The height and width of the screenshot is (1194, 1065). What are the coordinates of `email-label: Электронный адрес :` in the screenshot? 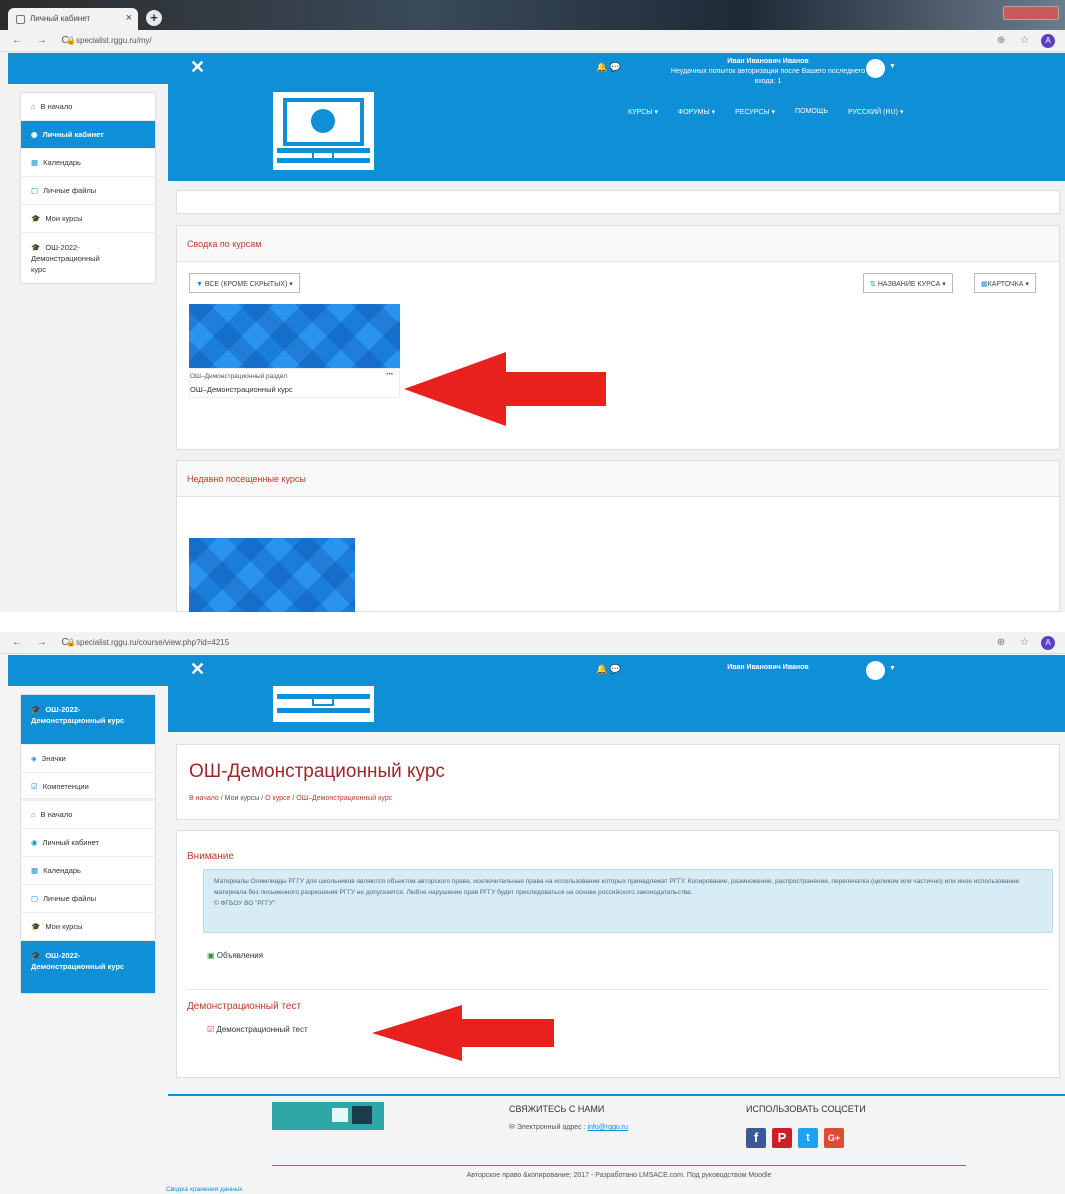 It's located at (551, 1127).